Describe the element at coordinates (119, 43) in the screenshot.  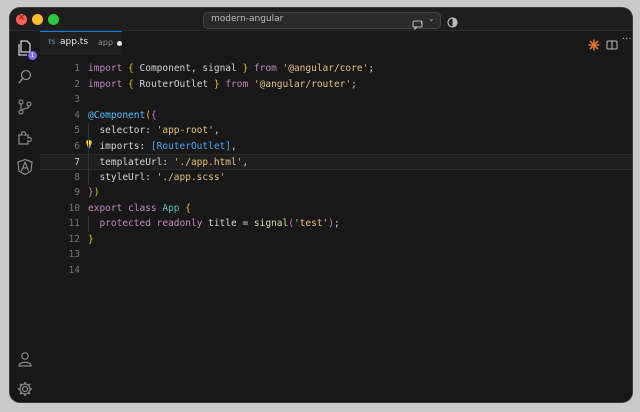
I see `unsaved-dot-icon` at that location.